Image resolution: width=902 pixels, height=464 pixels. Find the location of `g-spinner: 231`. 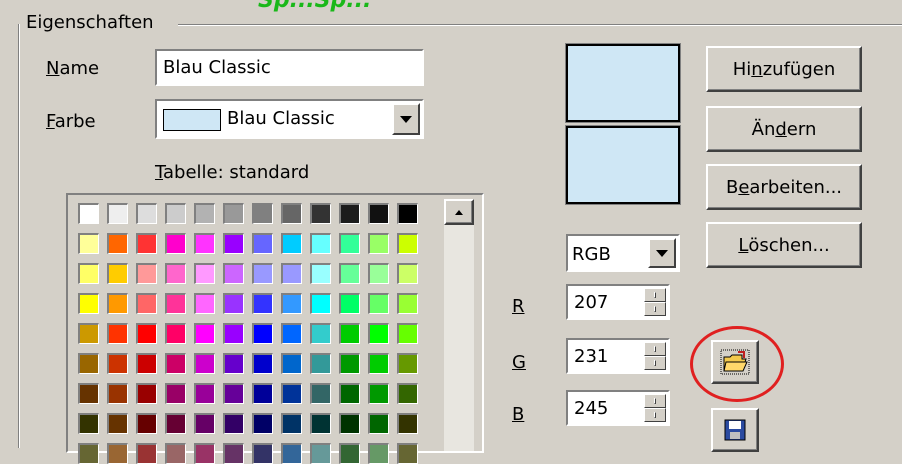

g-spinner: 231 is located at coordinates (618, 356).